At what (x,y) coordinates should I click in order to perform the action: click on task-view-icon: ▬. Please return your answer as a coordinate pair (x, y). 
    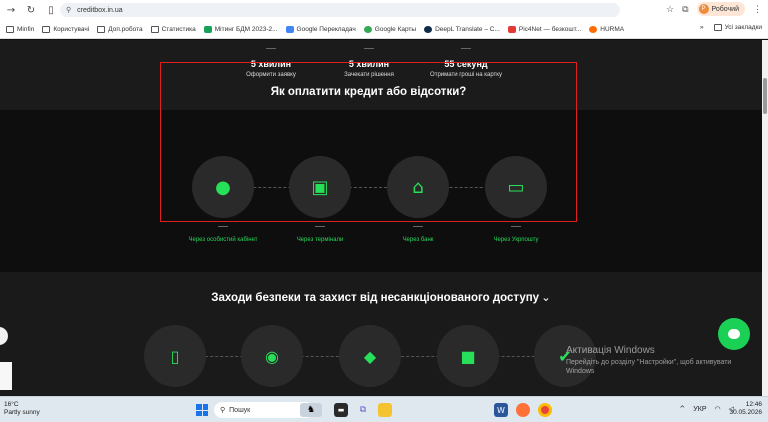
    Looking at the image, I should click on (341, 410).